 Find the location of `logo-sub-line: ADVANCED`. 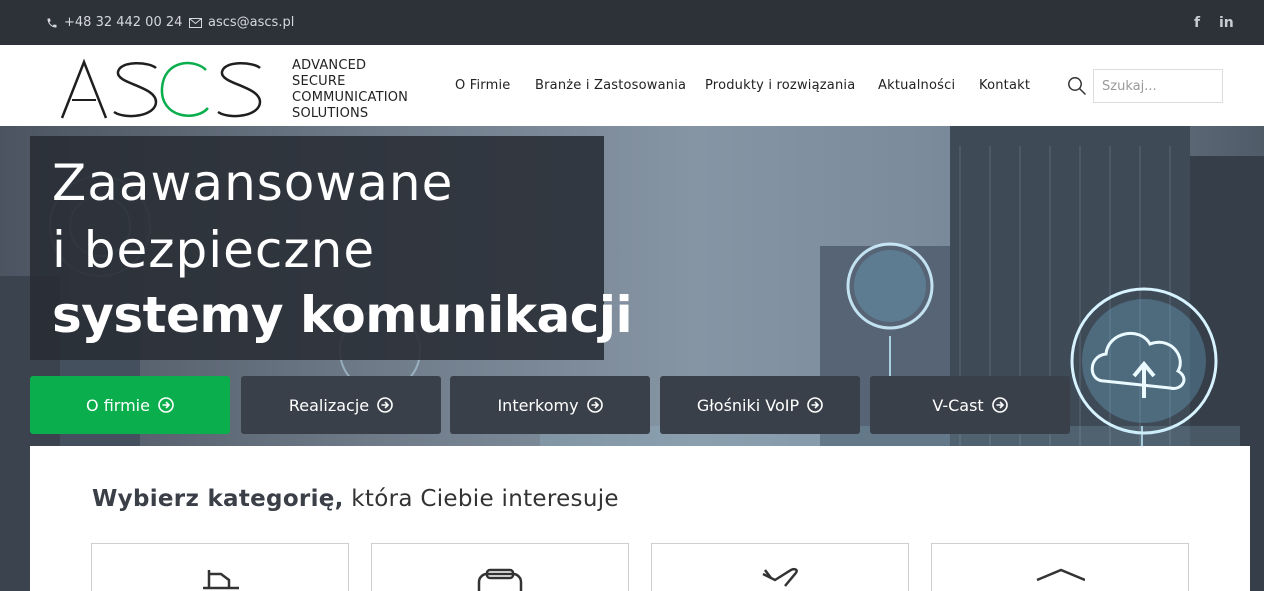

logo-sub-line: ADVANCED is located at coordinates (329, 65).